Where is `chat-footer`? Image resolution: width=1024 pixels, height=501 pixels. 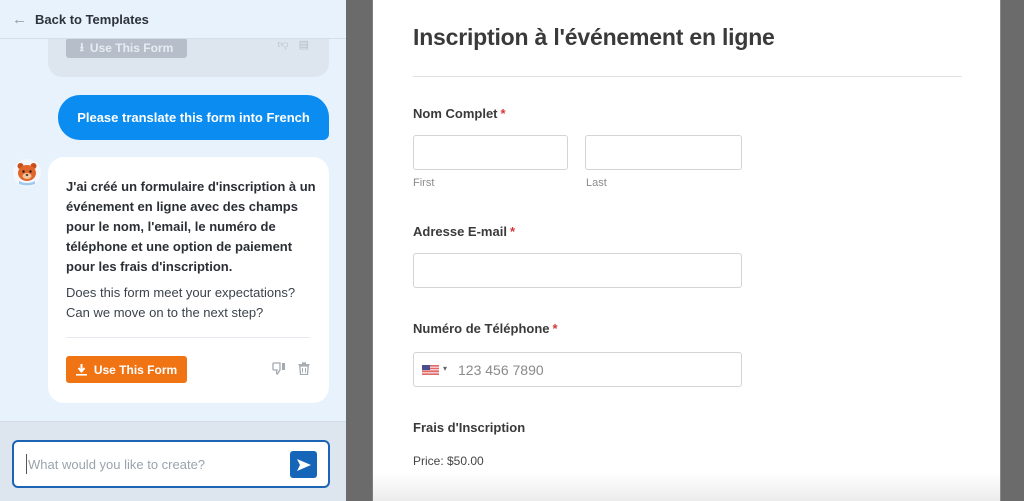
chat-footer is located at coordinates (173, 461).